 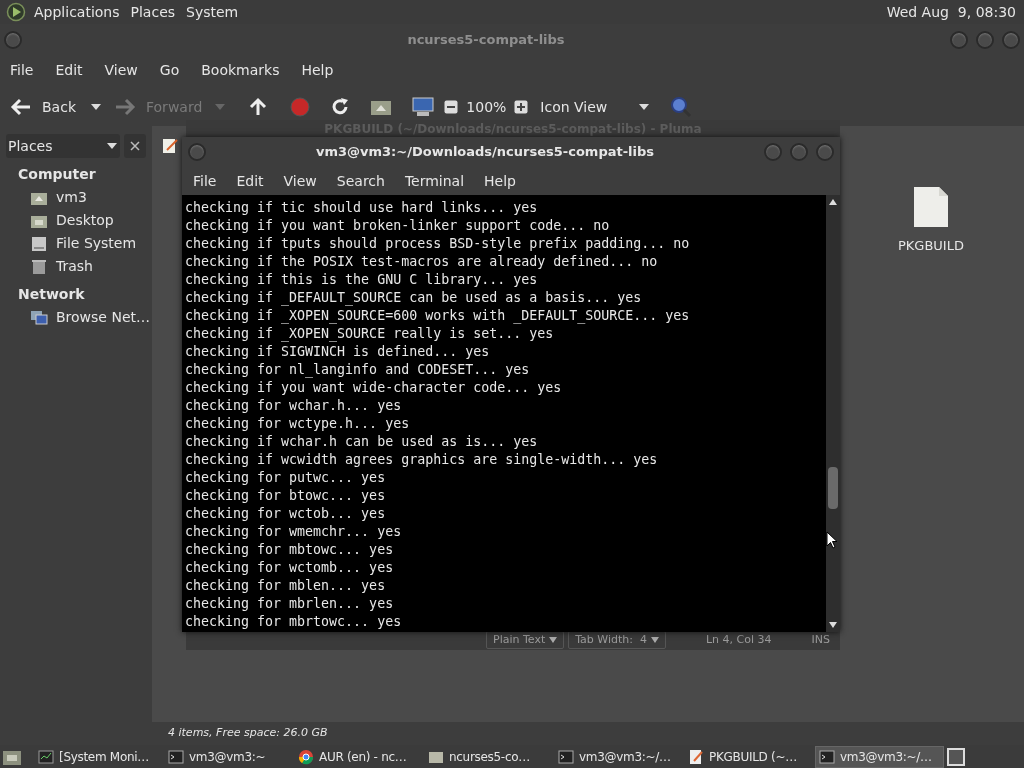 I want to click on trash-icon, so click(x=39, y=266).